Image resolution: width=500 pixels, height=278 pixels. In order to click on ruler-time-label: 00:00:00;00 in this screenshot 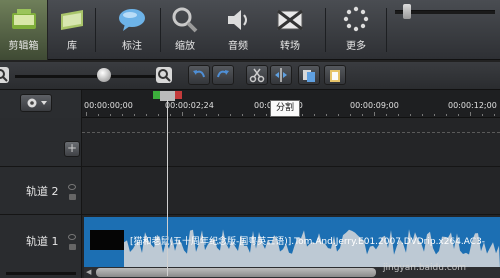, I will do `click(108, 105)`.